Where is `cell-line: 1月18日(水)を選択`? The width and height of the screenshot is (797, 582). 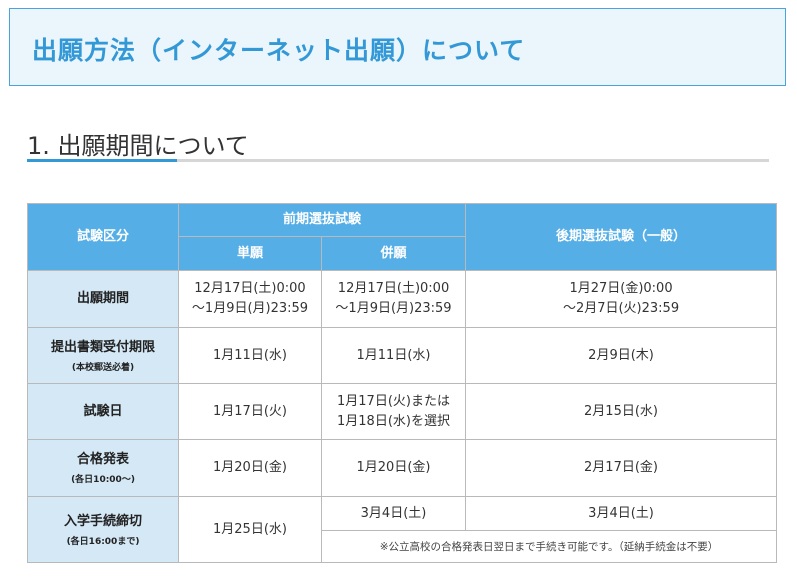
cell-line: 1月18日(水)を選択 is located at coordinates (393, 421).